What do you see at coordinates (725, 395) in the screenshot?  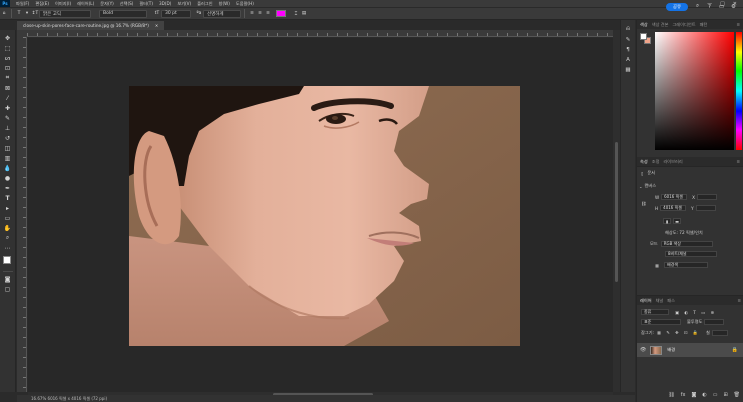 I see `new-layer-icon: ⊞` at bounding box center [725, 395].